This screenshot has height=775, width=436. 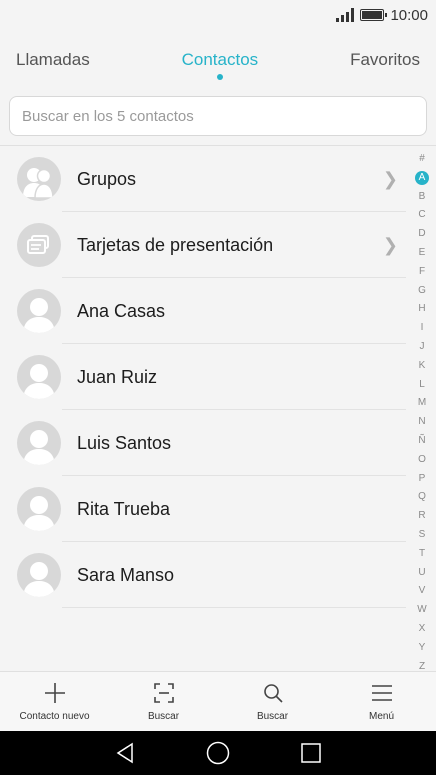 What do you see at coordinates (54, 716) in the screenshot?
I see `action-label: Contacto nuevo` at bounding box center [54, 716].